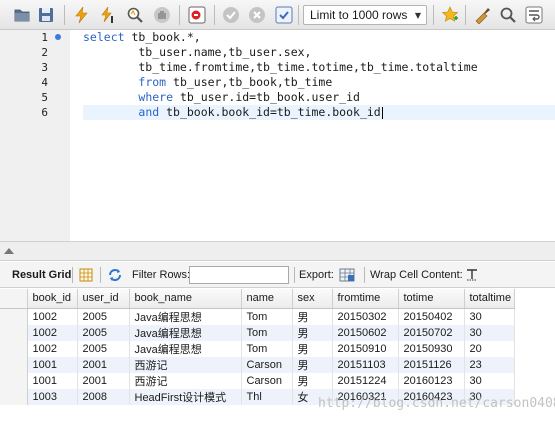  Describe the element at coordinates (9, 251) in the screenshot. I see `collapse-arrow-icon` at that location.